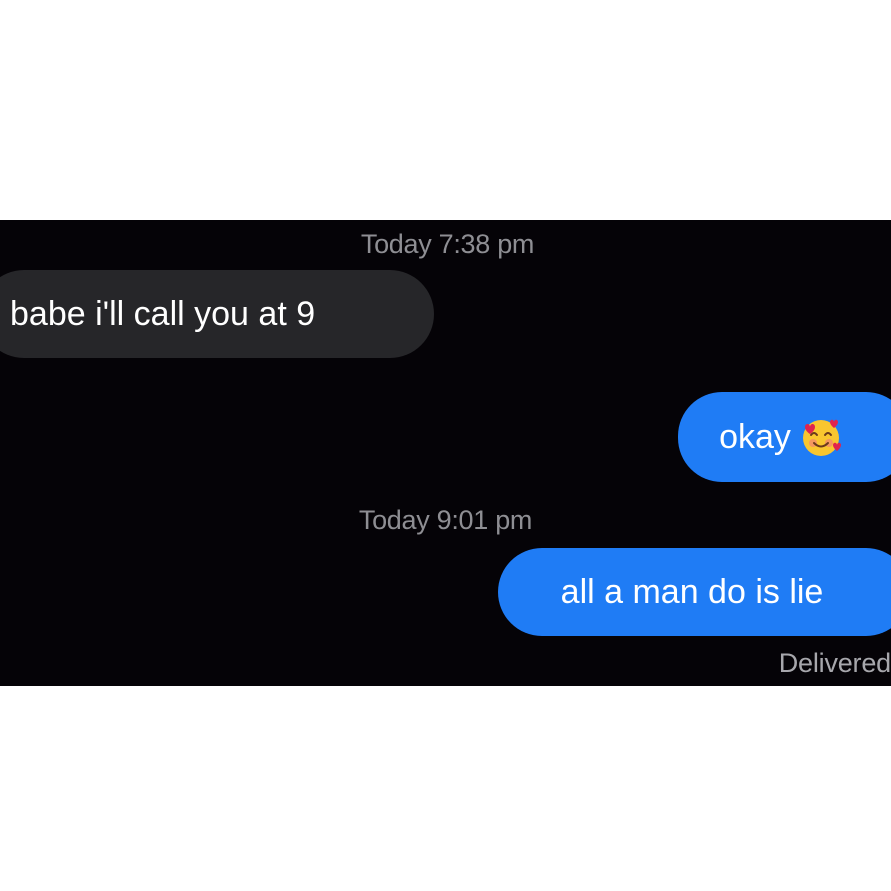 Image resolution: width=891 pixels, height=891 pixels. I want to click on delivery-status: Delivered, so click(834, 663).